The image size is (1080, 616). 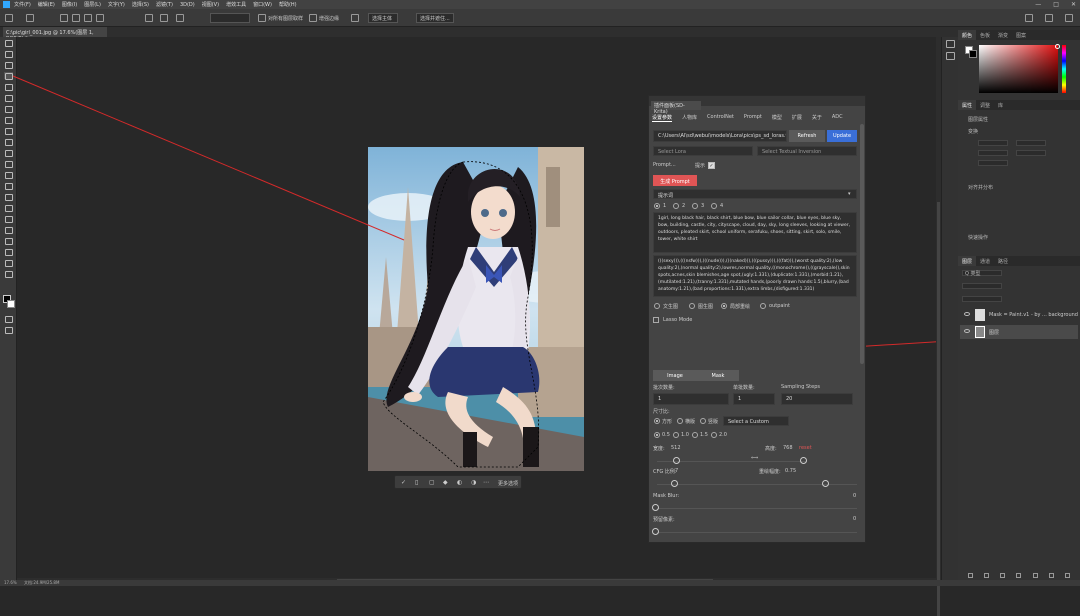 I want to click on blend-mode-dropdown, so click(x=982, y=286).